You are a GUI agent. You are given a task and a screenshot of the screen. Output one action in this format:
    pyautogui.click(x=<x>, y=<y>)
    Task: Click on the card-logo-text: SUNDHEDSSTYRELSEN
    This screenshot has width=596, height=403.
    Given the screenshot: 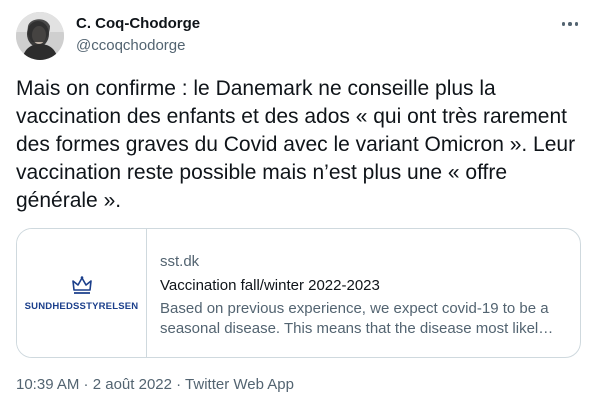 What is the action you would take?
    pyautogui.click(x=81, y=306)
    